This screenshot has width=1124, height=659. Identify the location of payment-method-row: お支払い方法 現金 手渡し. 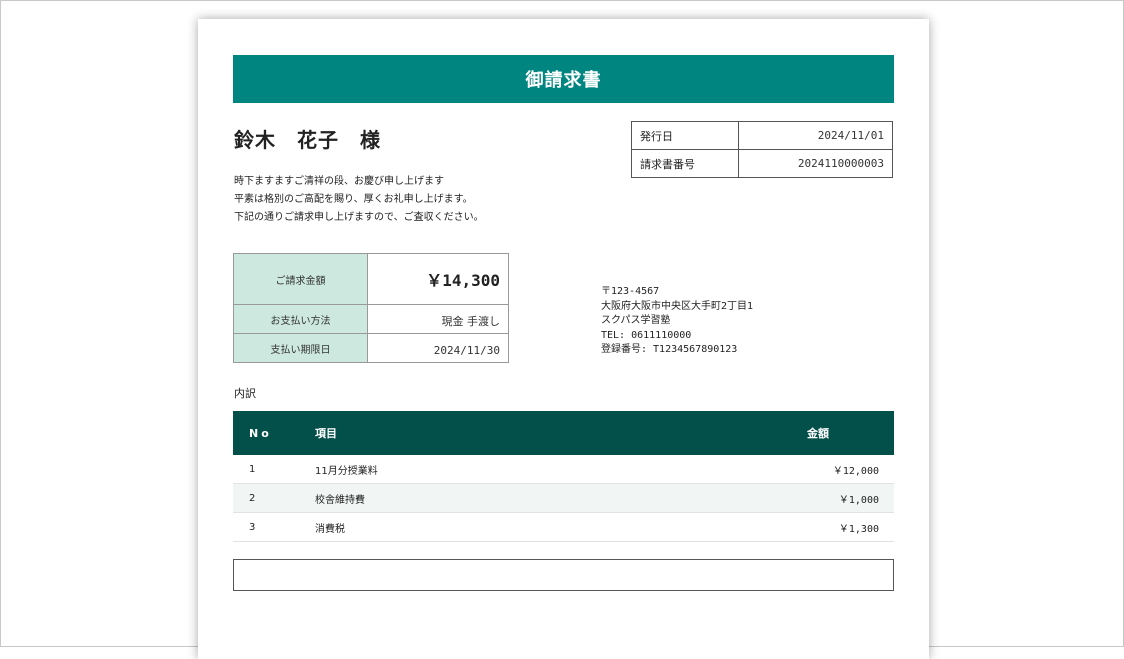
(371, 319).